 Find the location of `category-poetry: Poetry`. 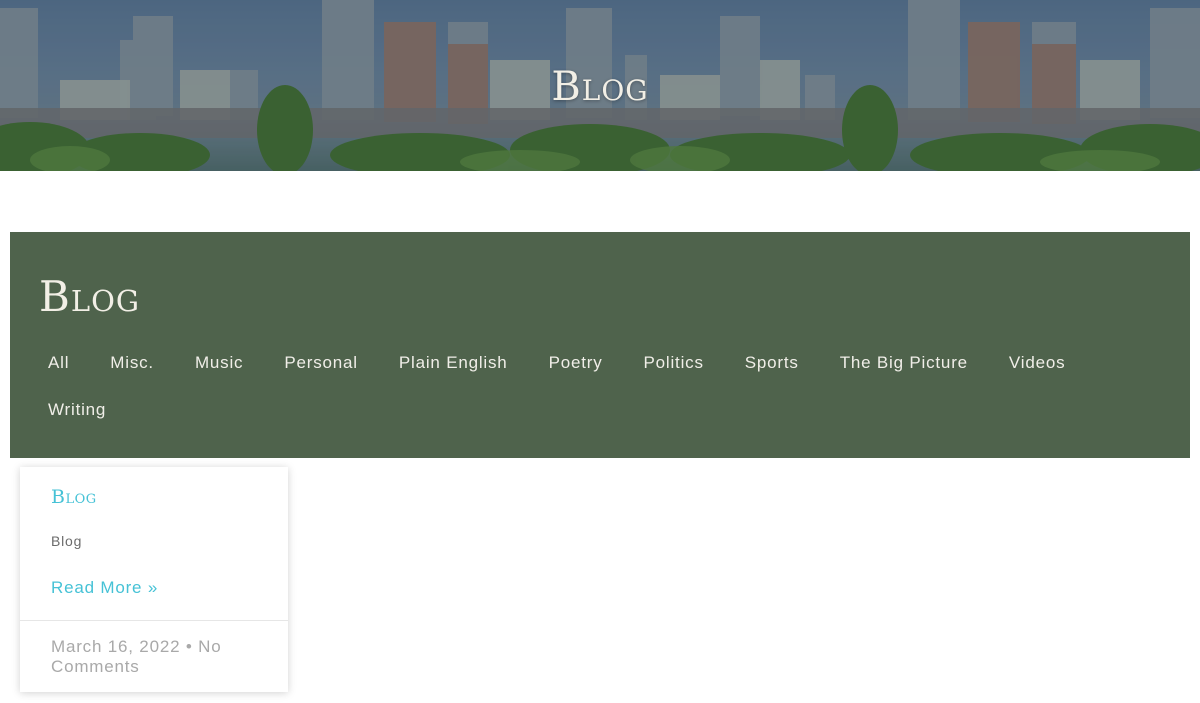

category-poetry: Poetry is located at coordinates (576, 362).